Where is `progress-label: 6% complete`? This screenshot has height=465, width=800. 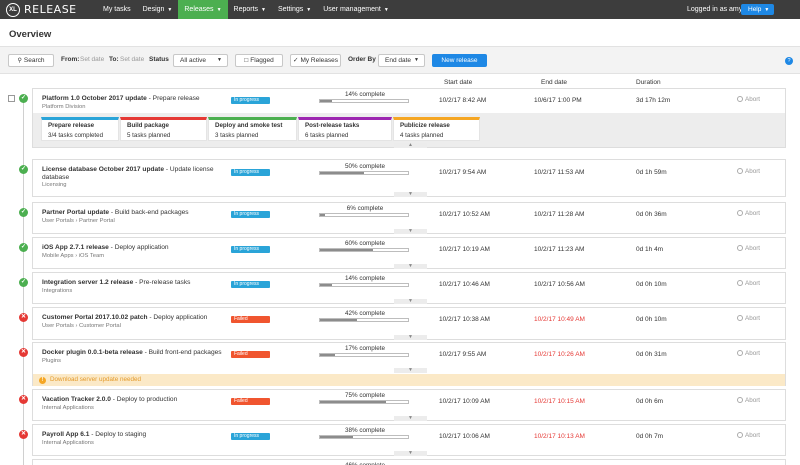
progress-label: 6% complete is located at coordinates (365, 208).